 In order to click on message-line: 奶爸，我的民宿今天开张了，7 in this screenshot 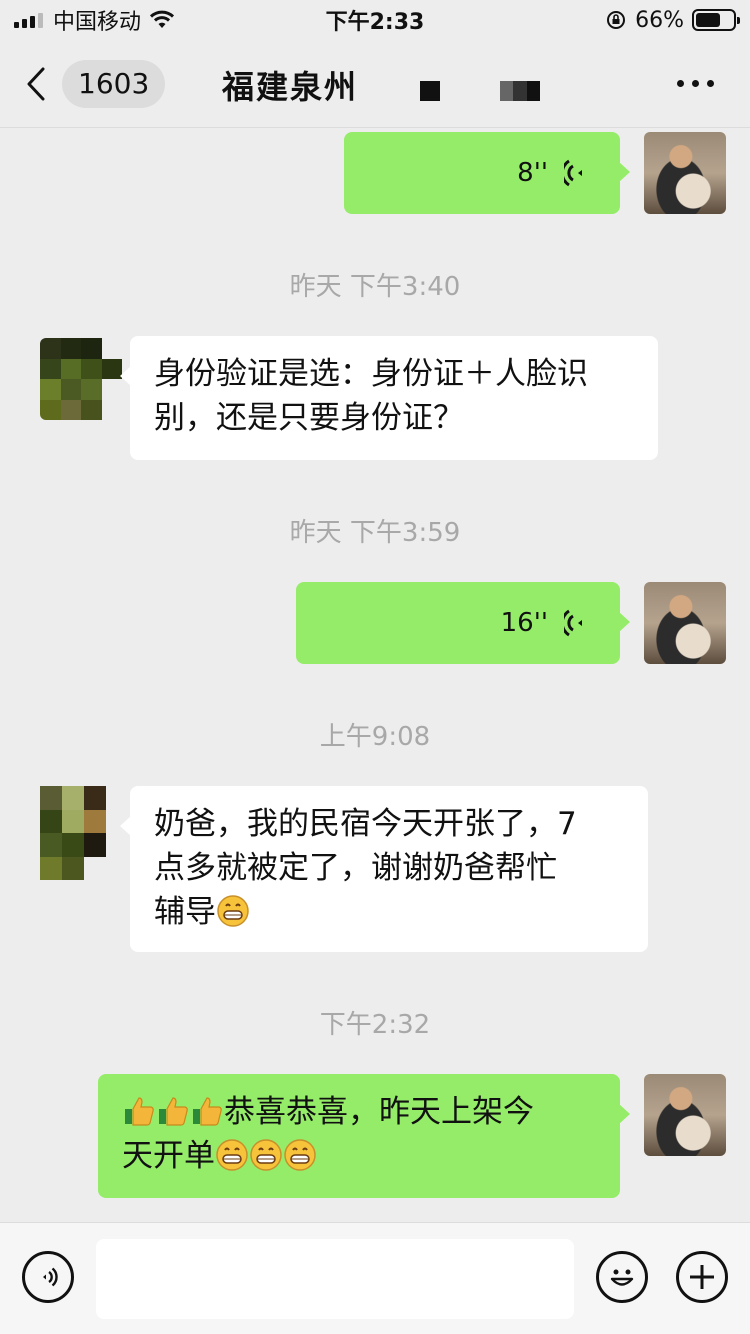, I will do `click(365, 824)`.